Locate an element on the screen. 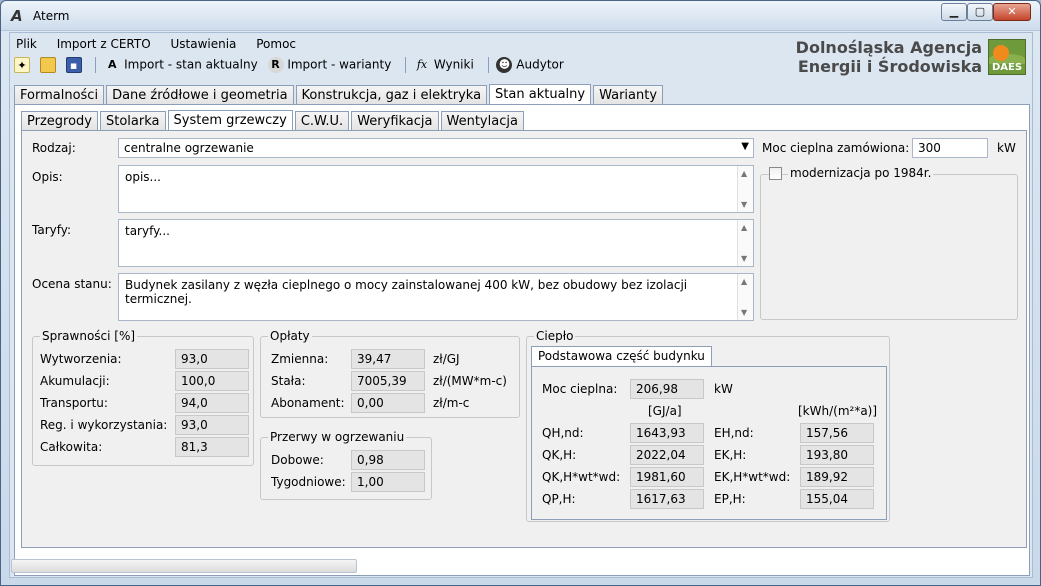 Image resolution: width=1041 pixels, height=586 pixels. aterm-icon: A is located at coordinates (17, 16).